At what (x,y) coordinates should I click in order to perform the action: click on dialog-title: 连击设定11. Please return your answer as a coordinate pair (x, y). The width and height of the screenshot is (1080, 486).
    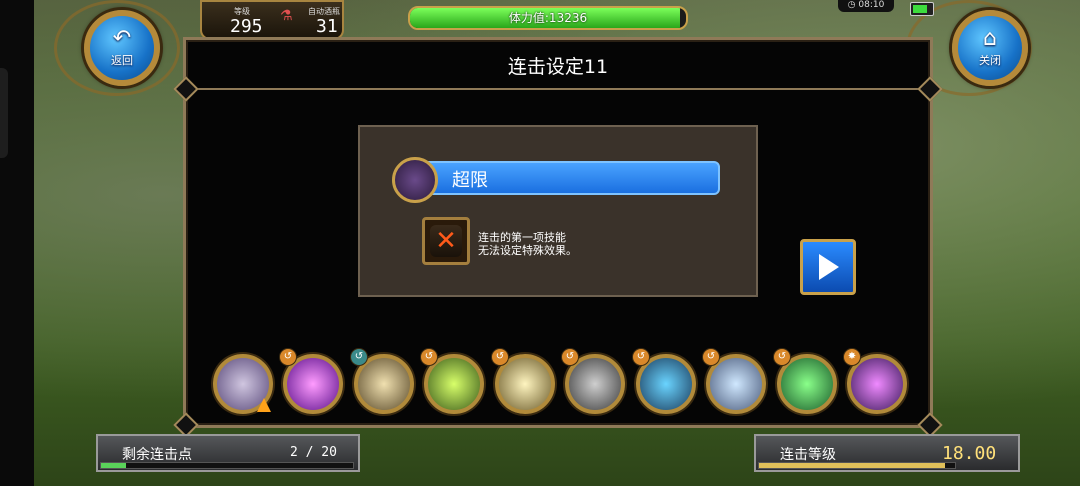
    Looking at the image, I should click on (558, 67).